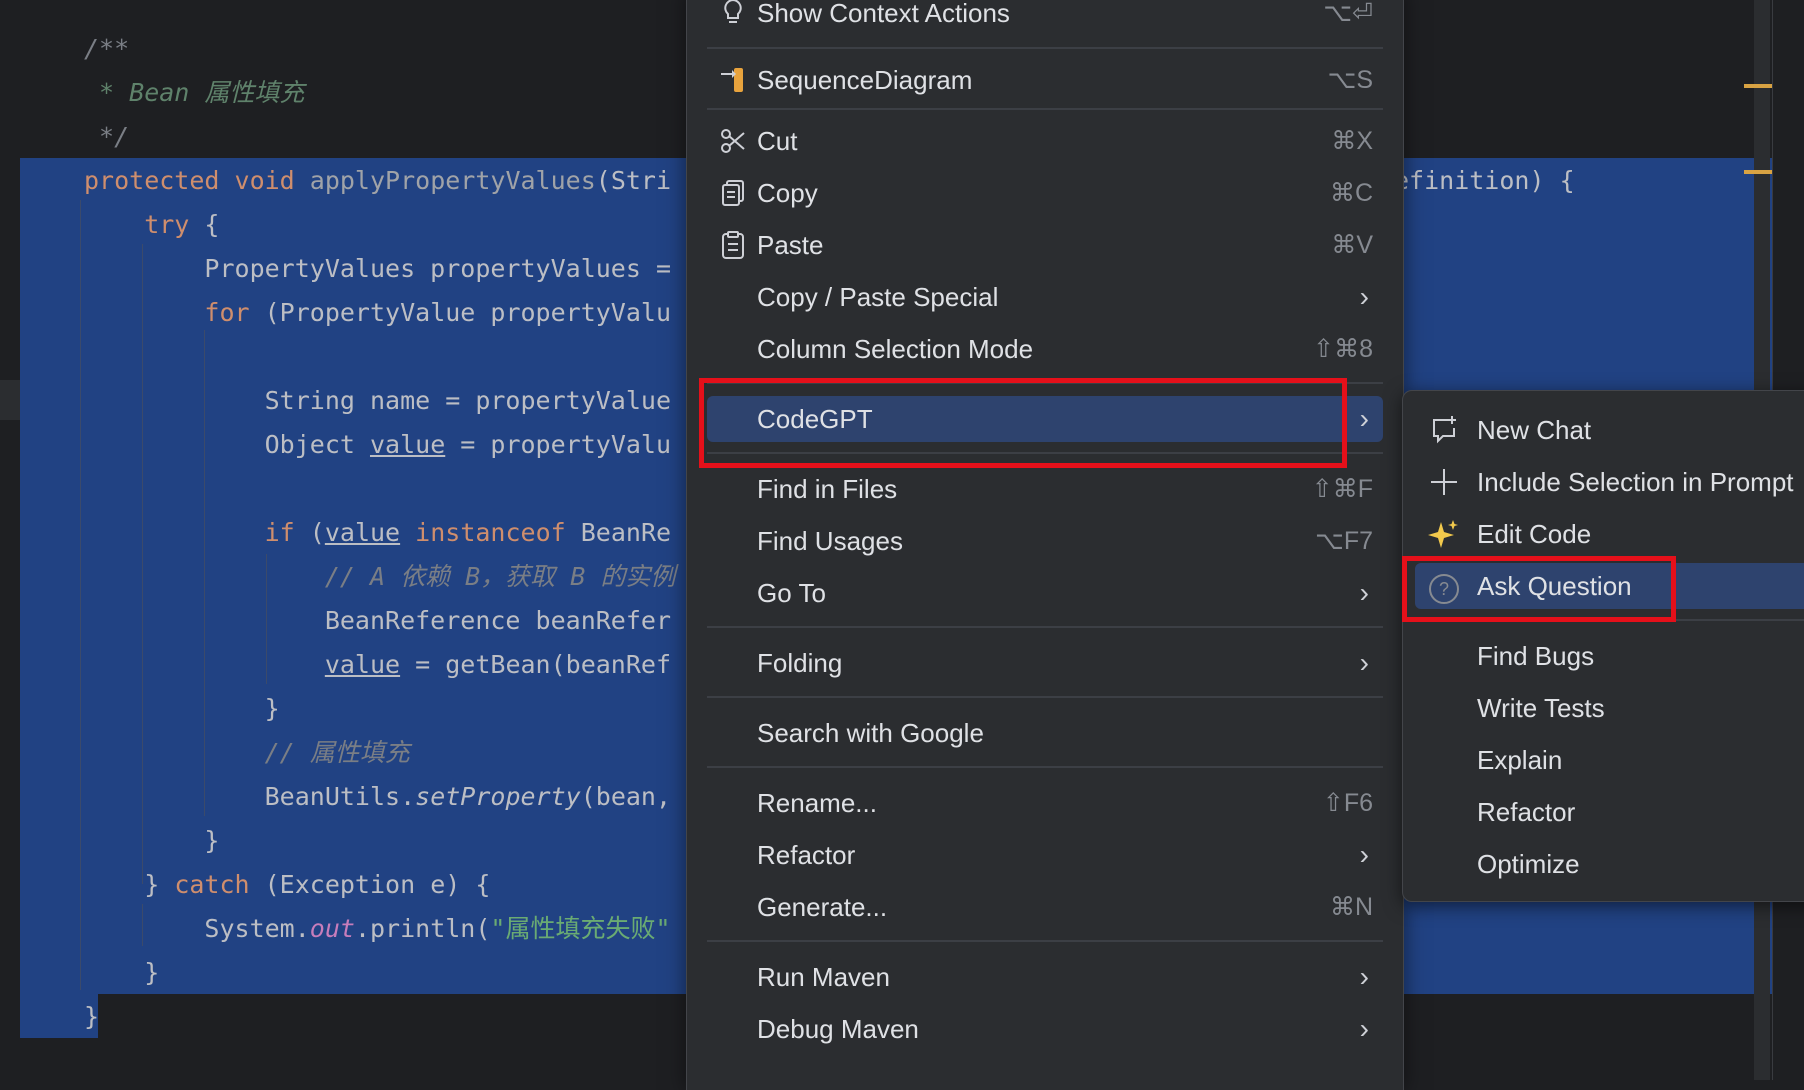 Image resolution: width=1804 pixels, height=1090 pixels. I want to click on submenu-item-label: New Chat, so click(1534, 429).